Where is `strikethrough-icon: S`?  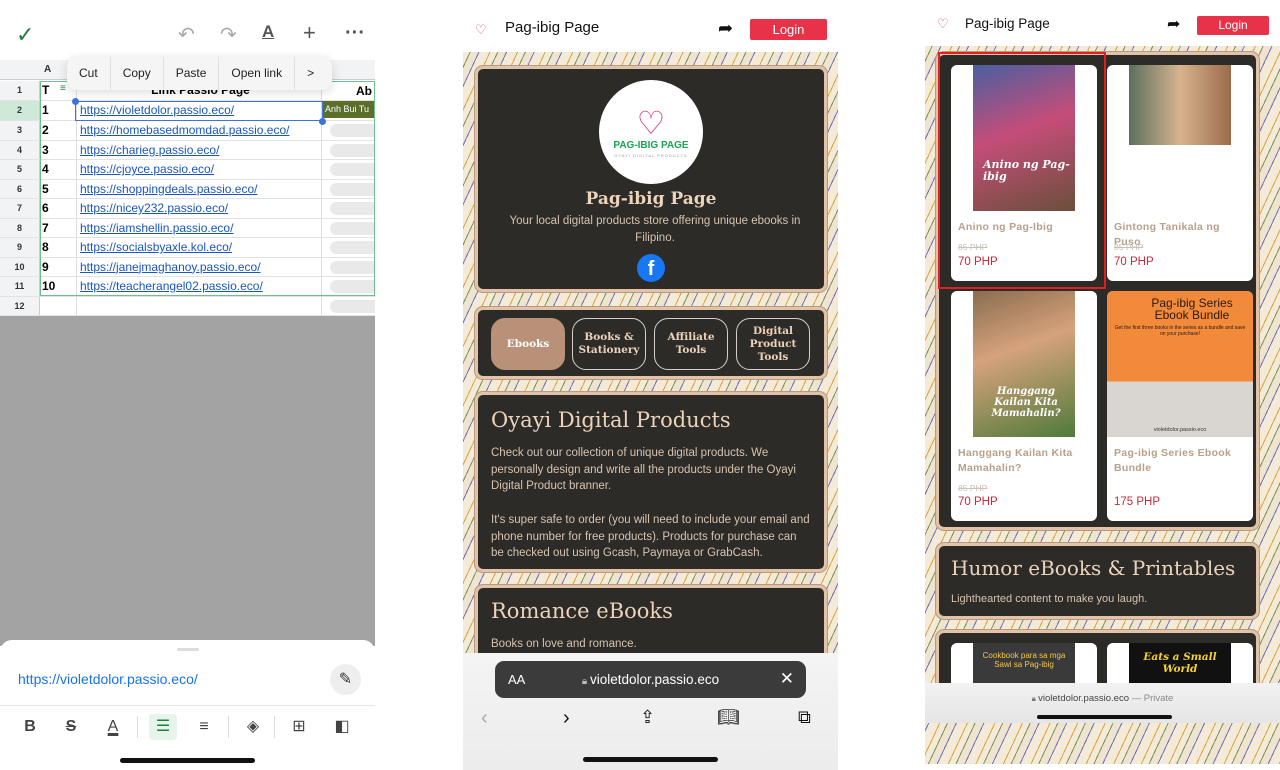
strikethrough-icon: S is located at coordinates (71, 727).